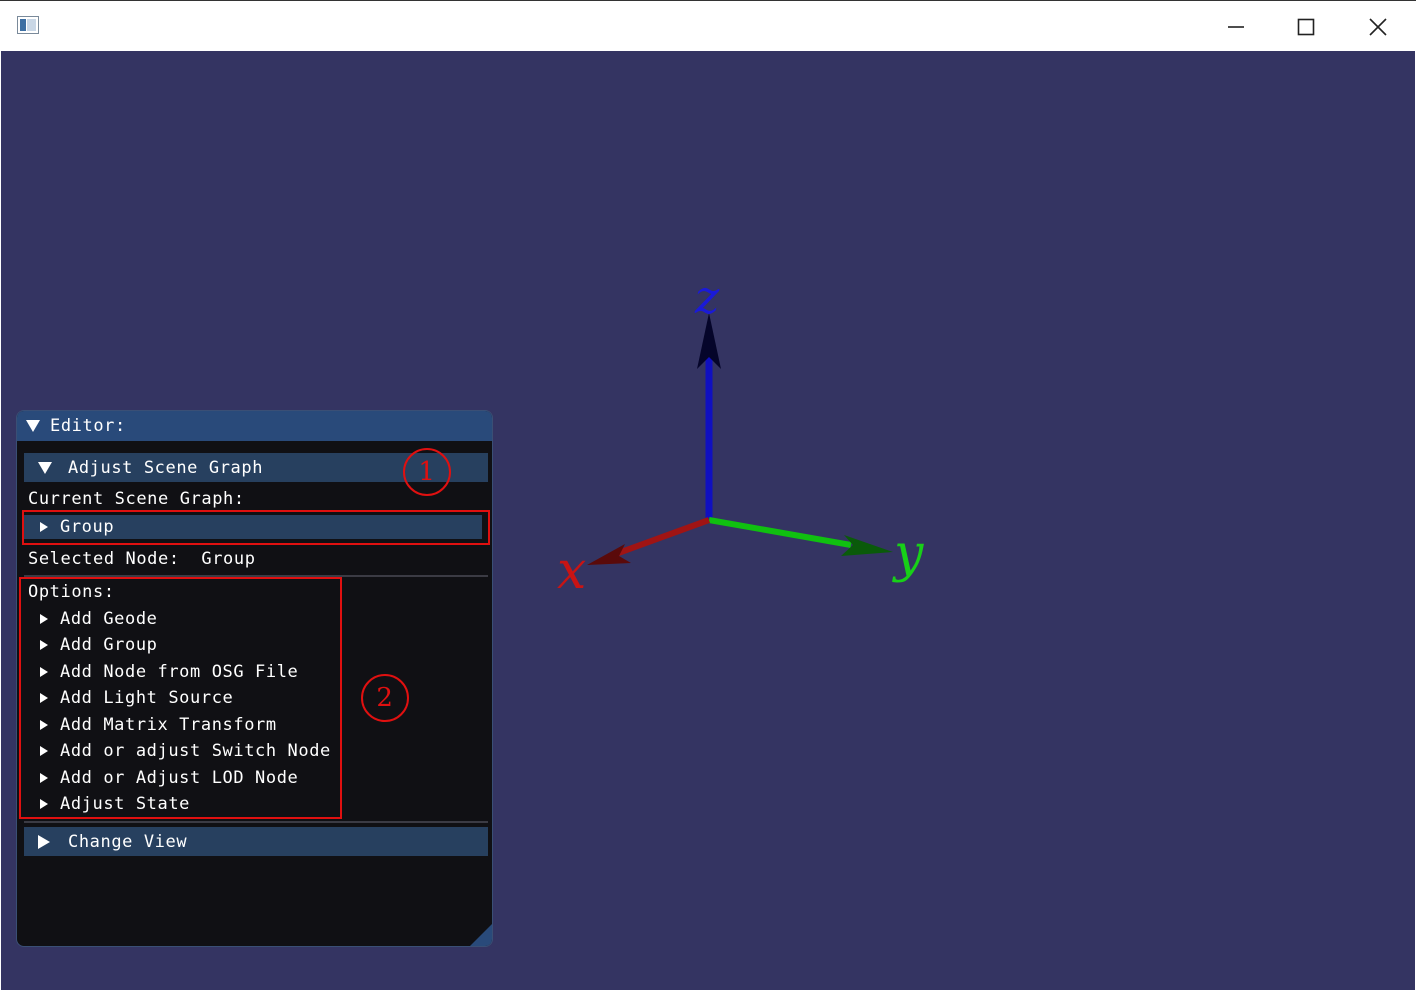 The image size is (1416, 991). What do you see at coordinates (256, 841) in the screenshot?
I see `section-change-view: Change View` at bounding box center [256, 841].